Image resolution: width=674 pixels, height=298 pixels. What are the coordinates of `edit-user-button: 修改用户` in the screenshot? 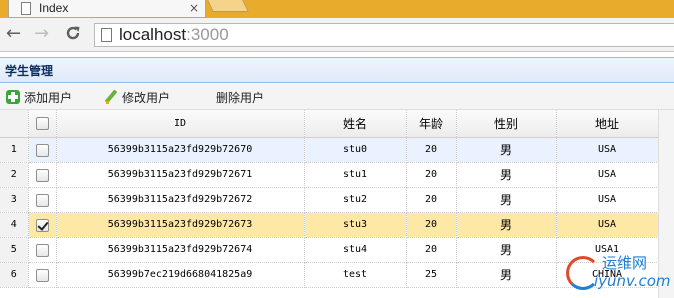 It's located at (137, 97).